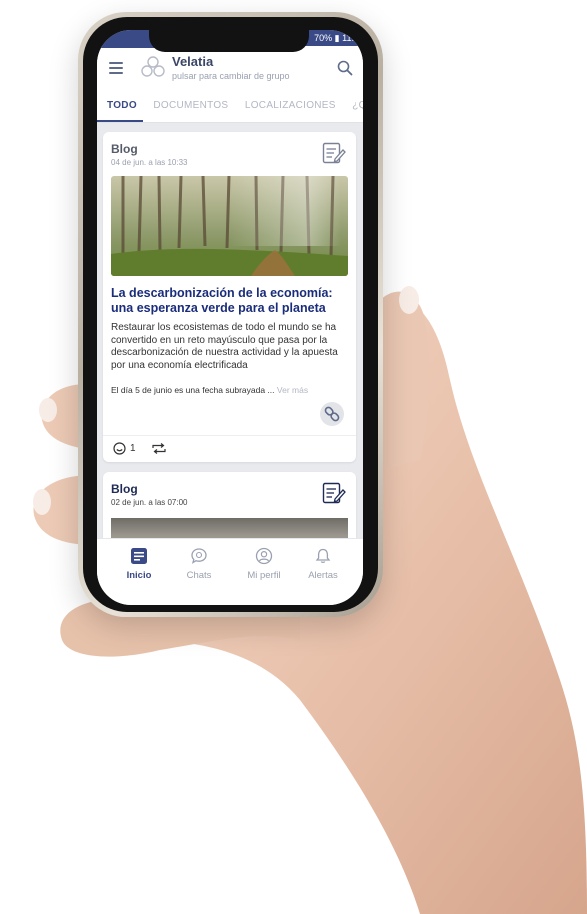 This screenshot has height=914, width=587. Describe the element at coordinates (139, 556) in the screenshot. I see `home-icon` at that location.